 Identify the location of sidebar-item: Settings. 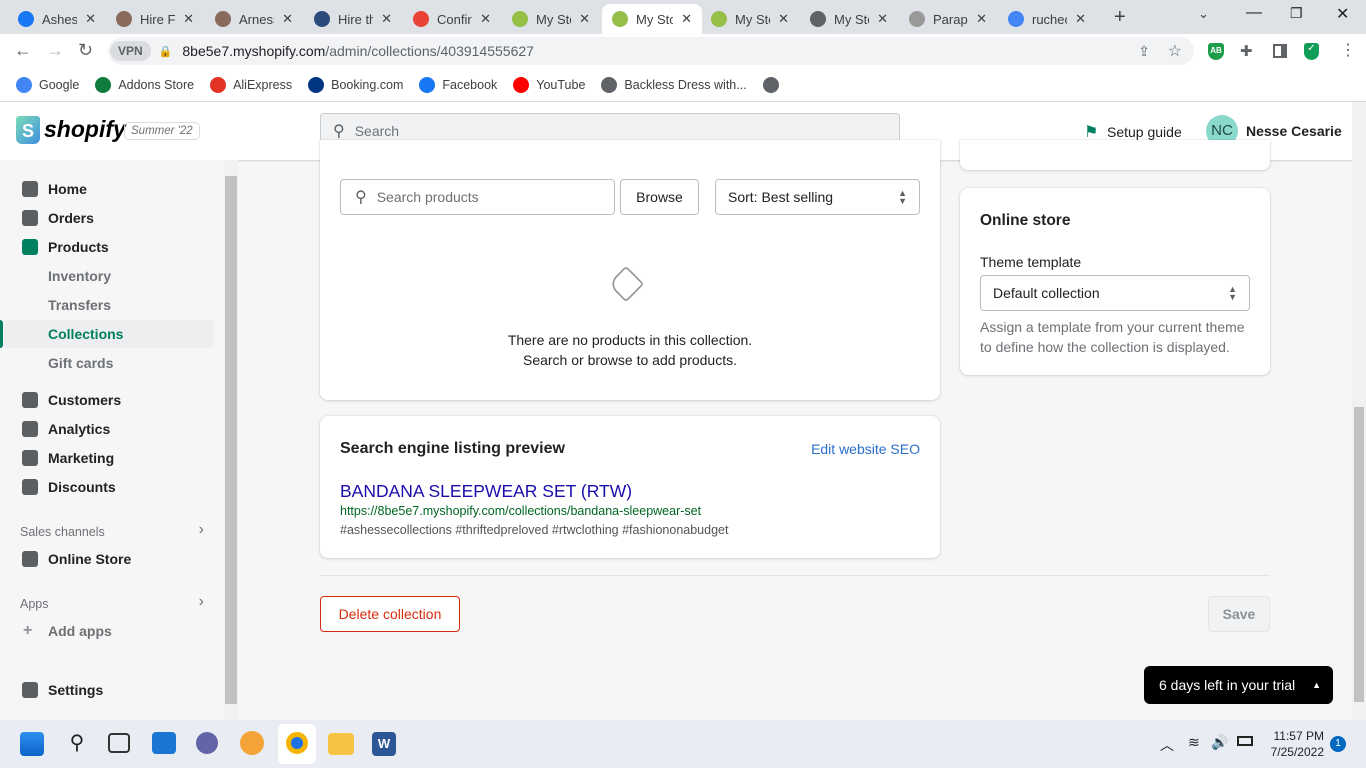
(107, 690).